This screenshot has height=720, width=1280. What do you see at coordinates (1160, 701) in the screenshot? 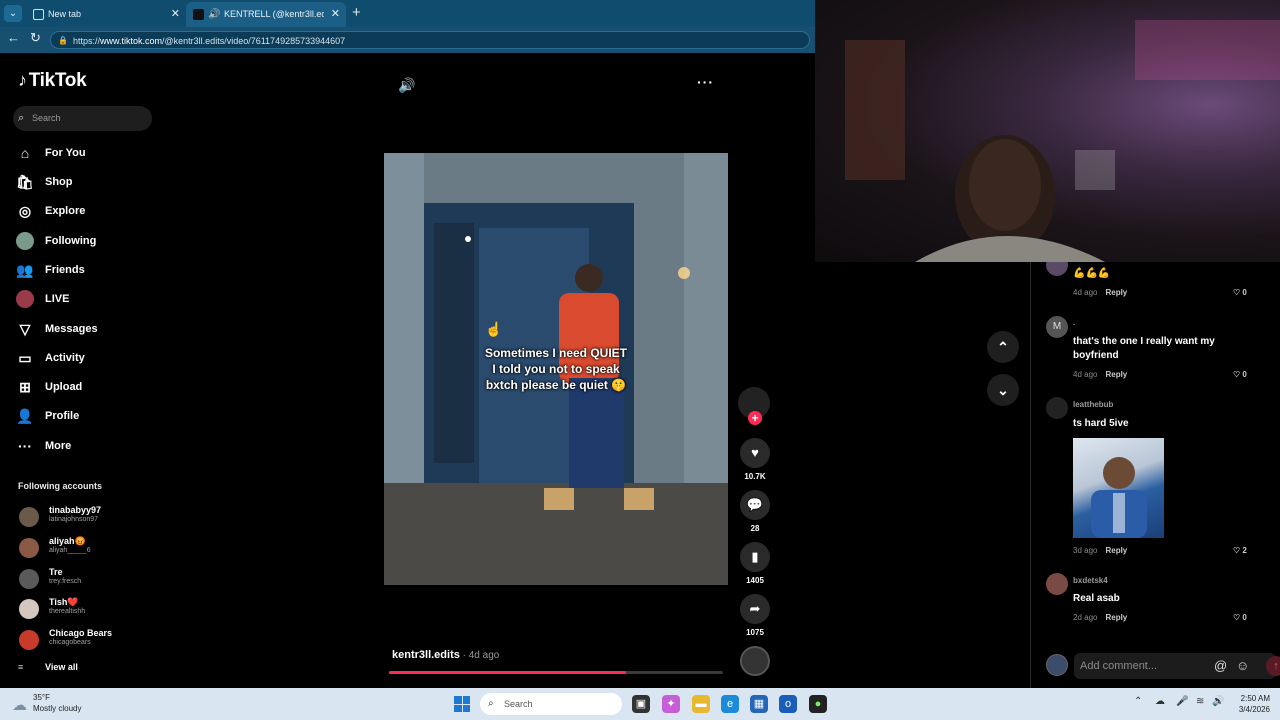
I see `cloud-sync-icon: ☁` at bounding box center [1160, 701].